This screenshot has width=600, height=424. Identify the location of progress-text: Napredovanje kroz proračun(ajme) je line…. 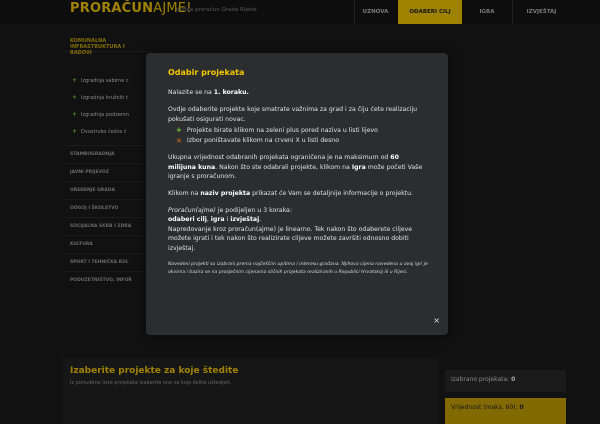
(290, 239).